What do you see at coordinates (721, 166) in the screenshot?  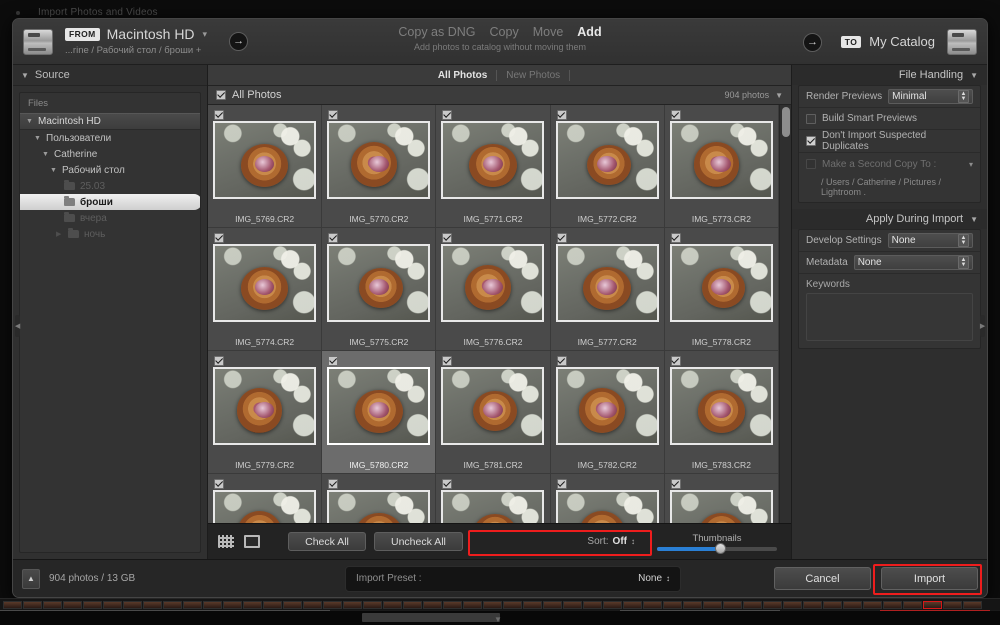 I see `thumbnail-cell: IMG_5773.CR2` at bounding box center [721, 166].